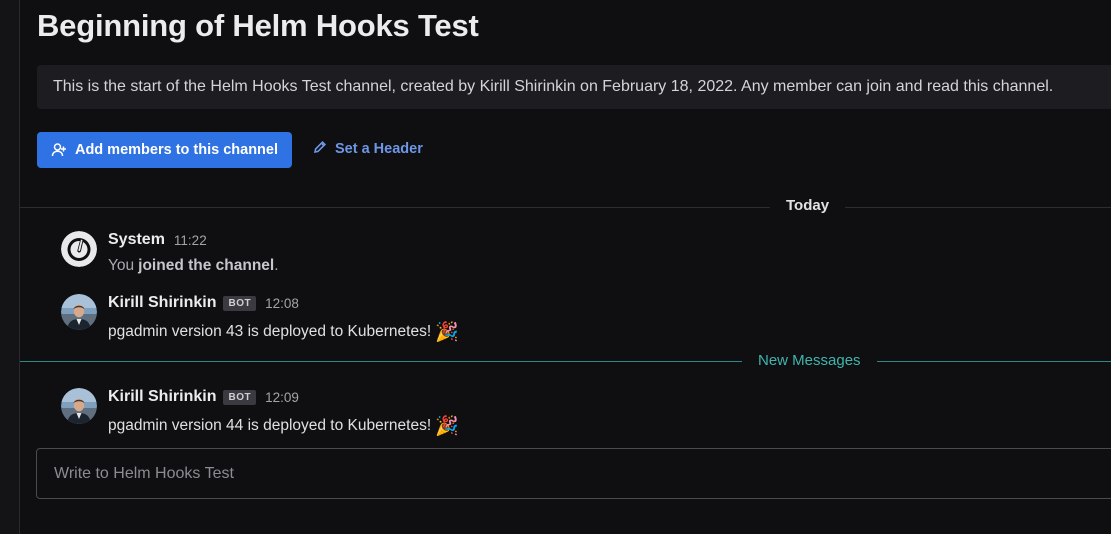 This screenshot has width=1111, height=534. I want to click on post-time: 12:08, so click(282, 303).